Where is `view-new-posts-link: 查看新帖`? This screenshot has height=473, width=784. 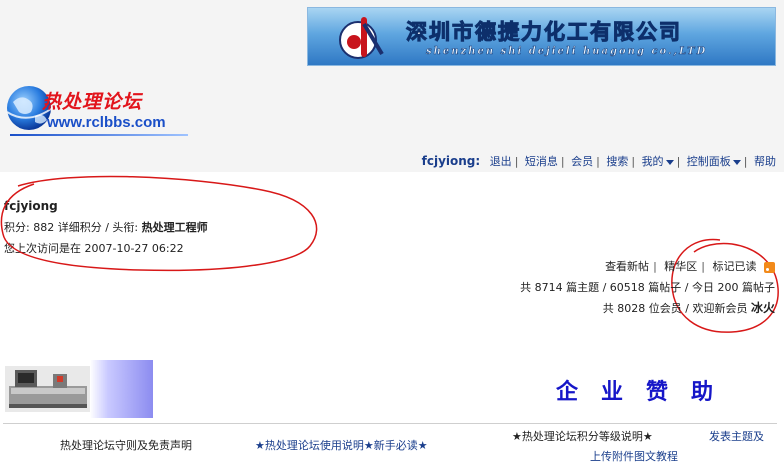
view-new-posts-link: 查看新帖 is located at coordinates (627, 266).